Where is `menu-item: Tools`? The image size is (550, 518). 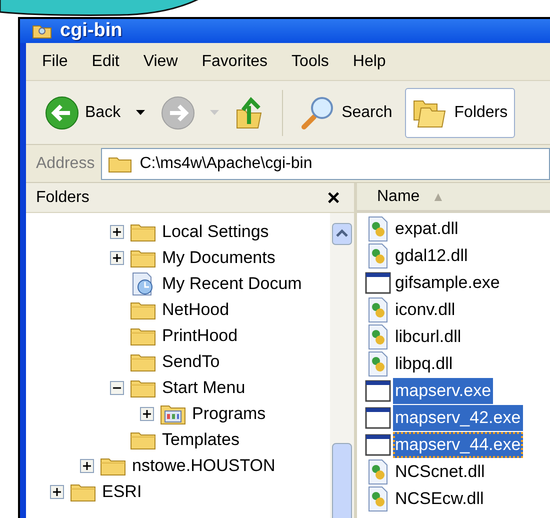 menu-item: Tools is located at coordinates (310, 62).